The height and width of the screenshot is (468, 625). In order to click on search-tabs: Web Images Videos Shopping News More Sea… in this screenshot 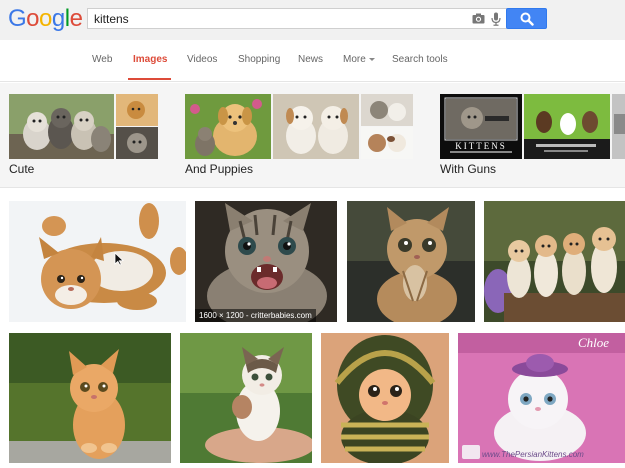, I will do `click(312, 61)`.